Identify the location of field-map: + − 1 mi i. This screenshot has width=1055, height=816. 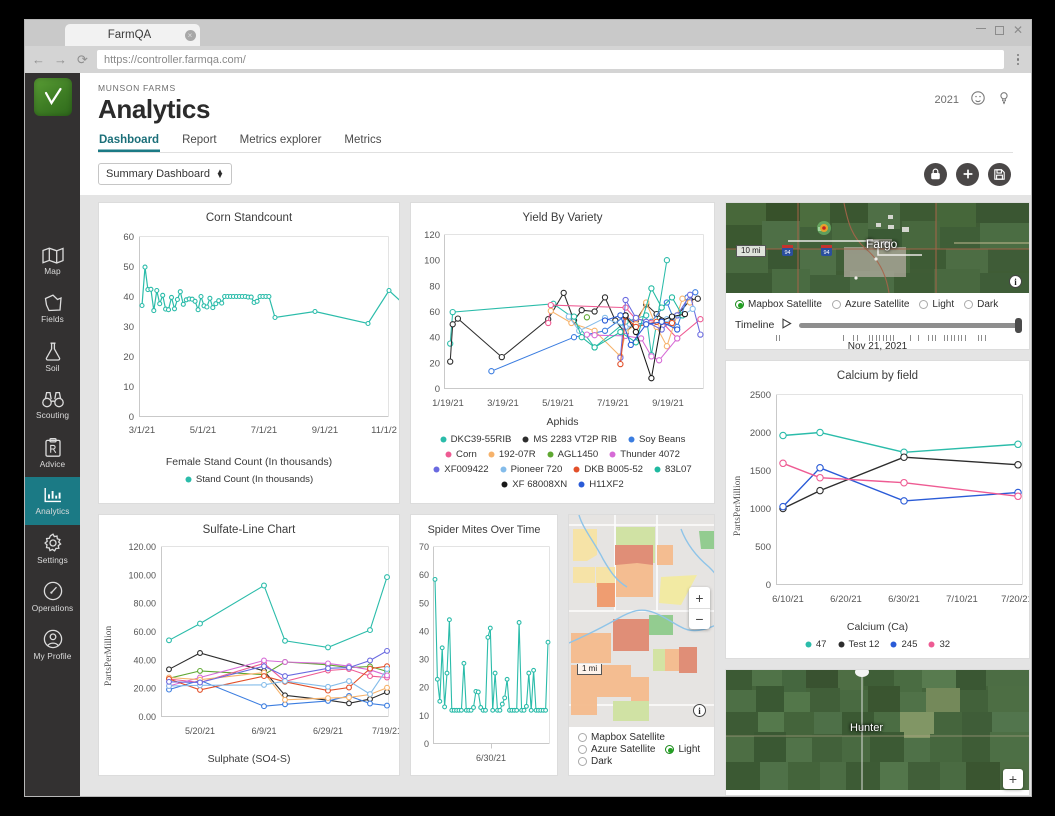
(641, 621).